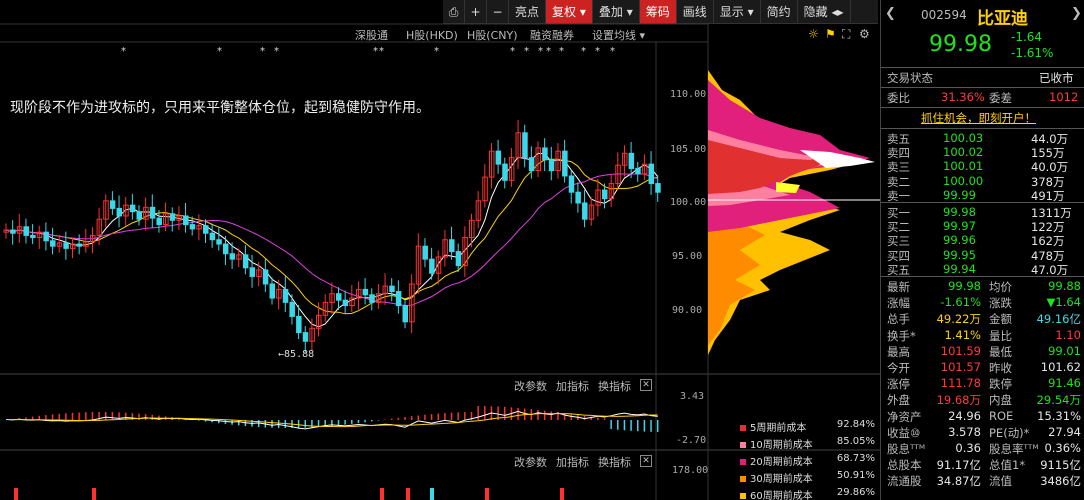  What do you see at coordinates (1000, 319) in the screenshot?
I see `stat-label: 金额` at bounding box center [1000, 319].